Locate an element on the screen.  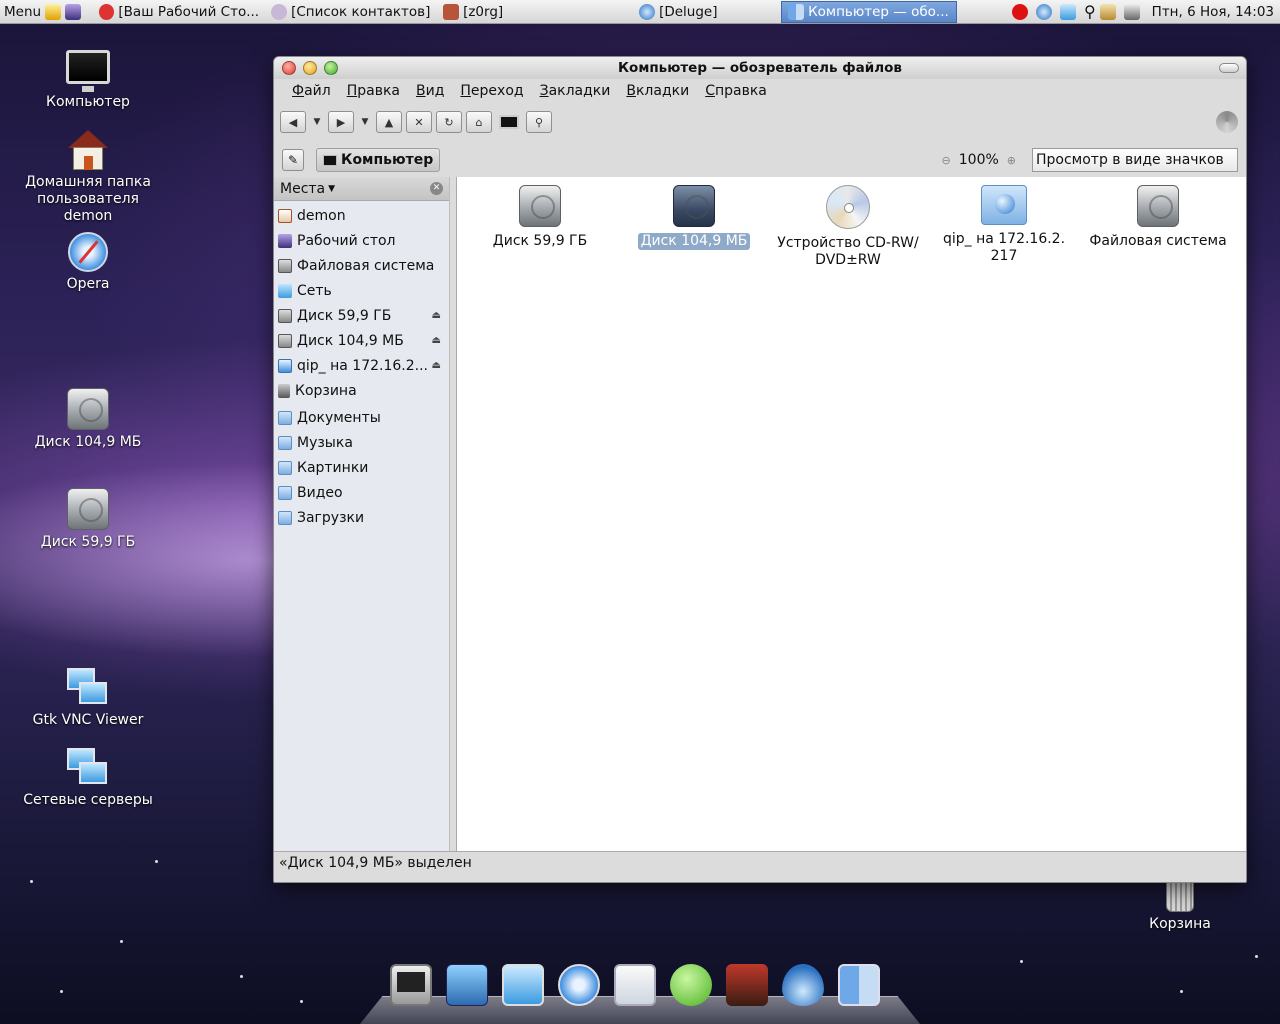
menu-tabs: Вкладки is located at coordinates (657, 91).